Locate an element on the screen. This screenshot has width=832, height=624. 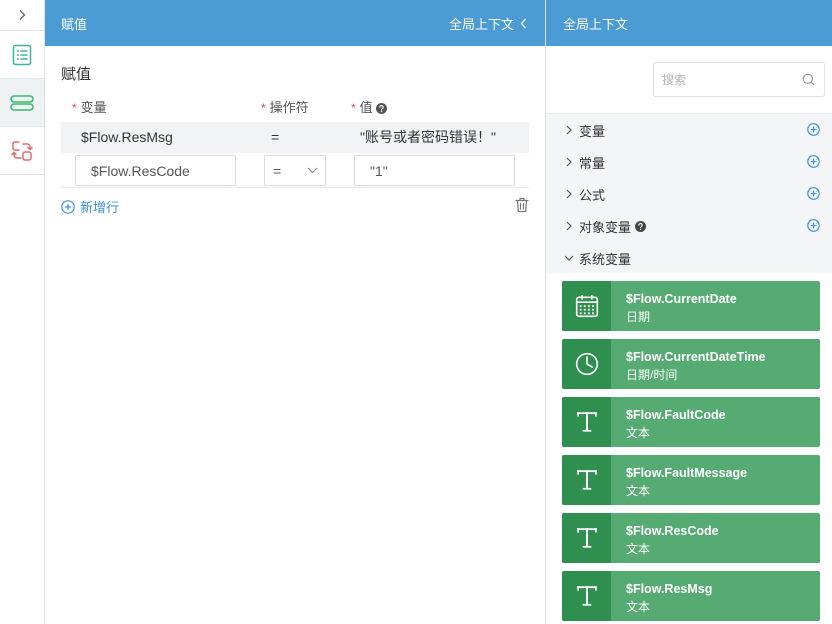
system-variable-card: $Flow.FaultMessage 文本 is located at coordinates (691, 480).